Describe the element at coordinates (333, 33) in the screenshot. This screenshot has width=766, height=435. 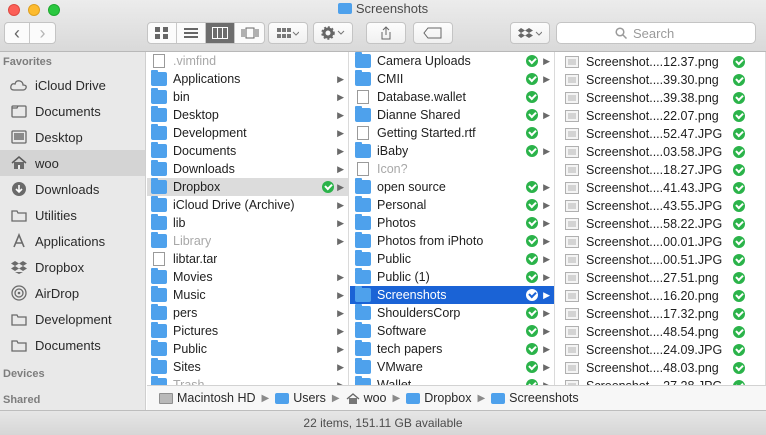
I see `action-button` at that location.